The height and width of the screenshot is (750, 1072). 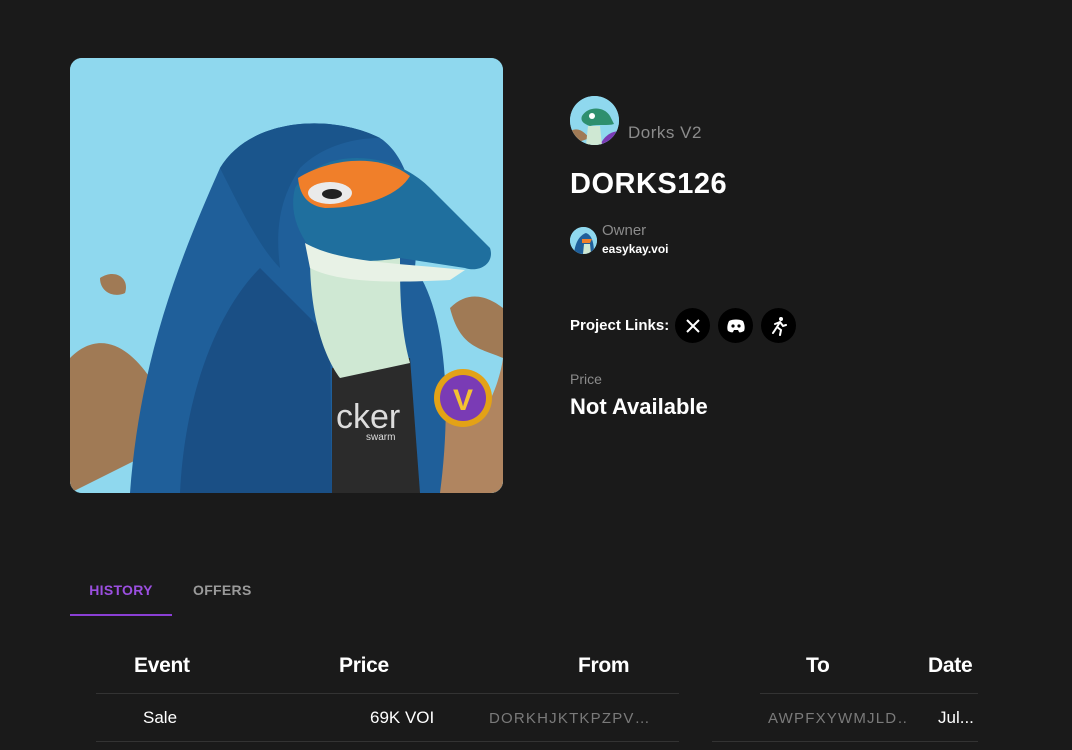 I want to click on cell-event: Sale, so click(x=160, y=717).